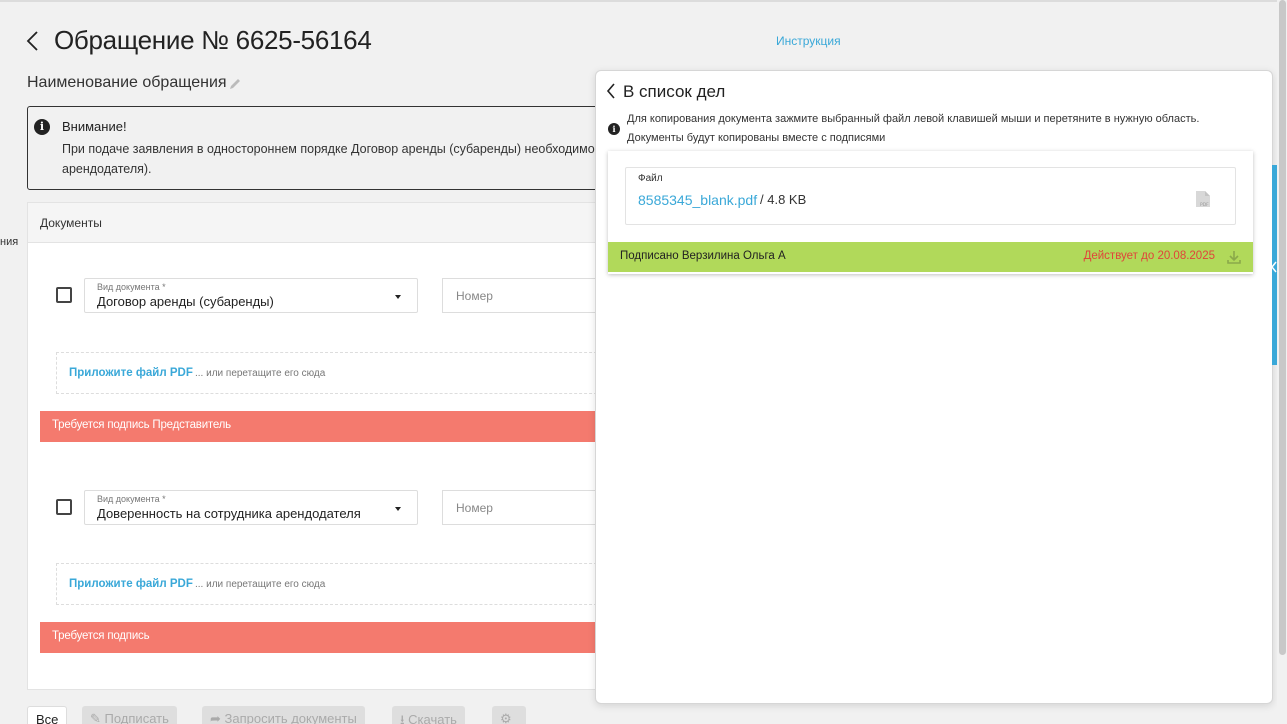 Image resolution: width=1287 pixels, height=724 pixels. What do you see at coordinates (432, 718) in the screenshot?
I see `download-label: Скачать` at bounding box center [432, 718].